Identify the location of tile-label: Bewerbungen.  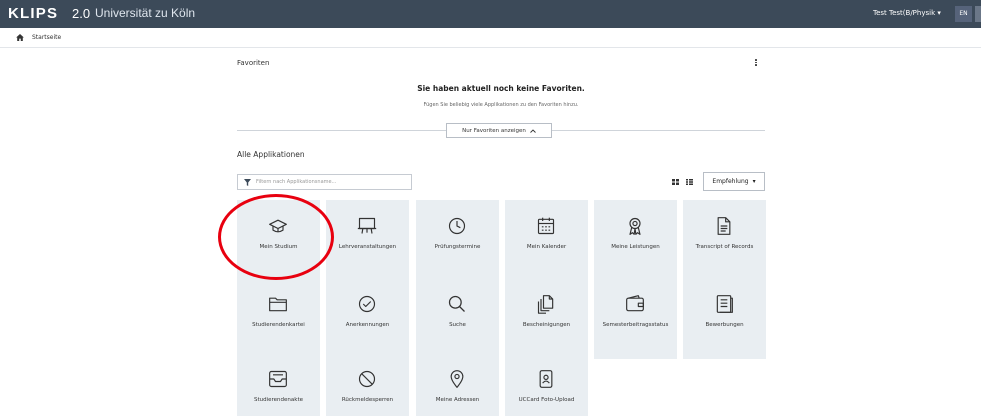
(724, 325).